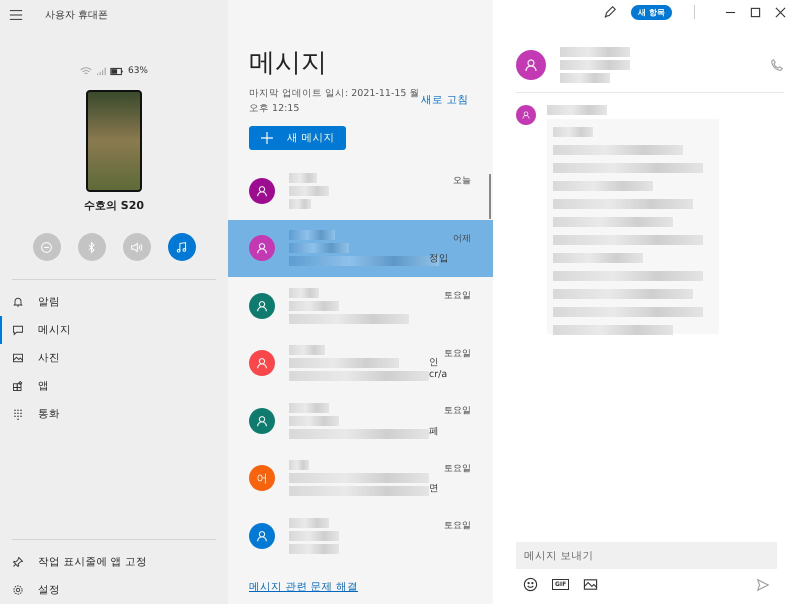 The width and height of the screenshot is (800, 604). I want to click on conversation-item: 어제 정입, so click(360, 248).